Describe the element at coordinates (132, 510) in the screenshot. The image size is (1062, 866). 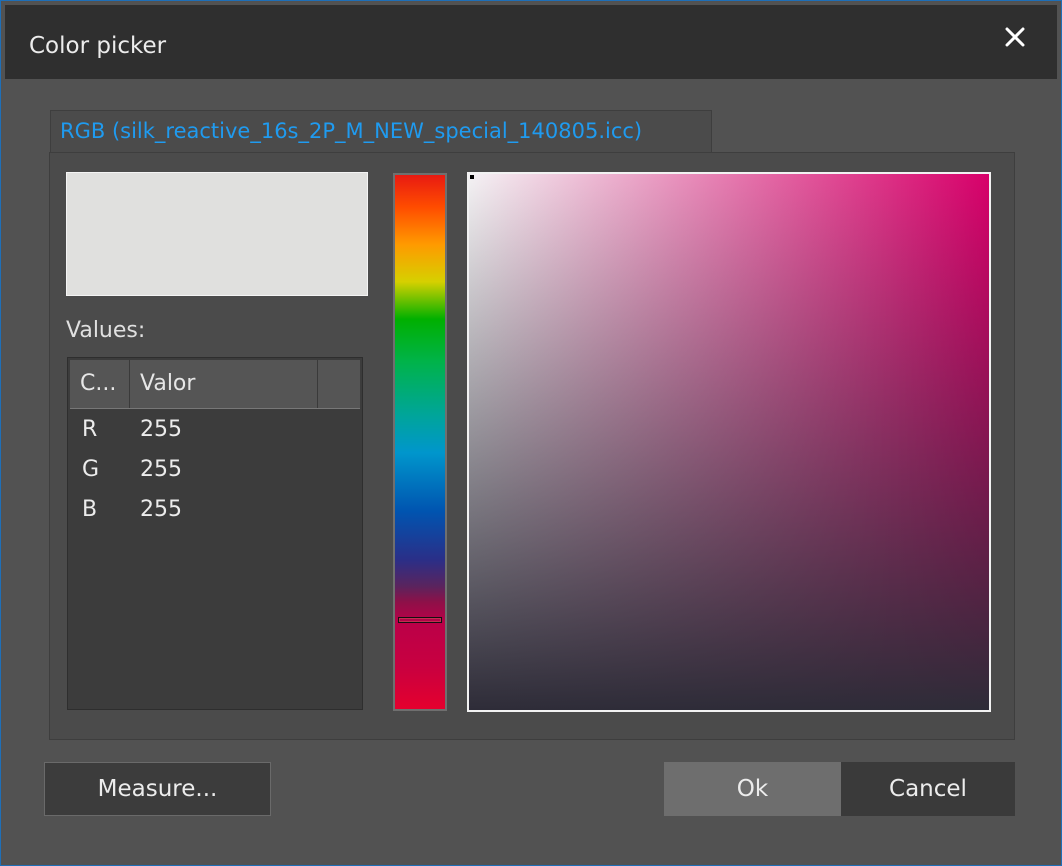
I see `table-row: B 255` at that location.